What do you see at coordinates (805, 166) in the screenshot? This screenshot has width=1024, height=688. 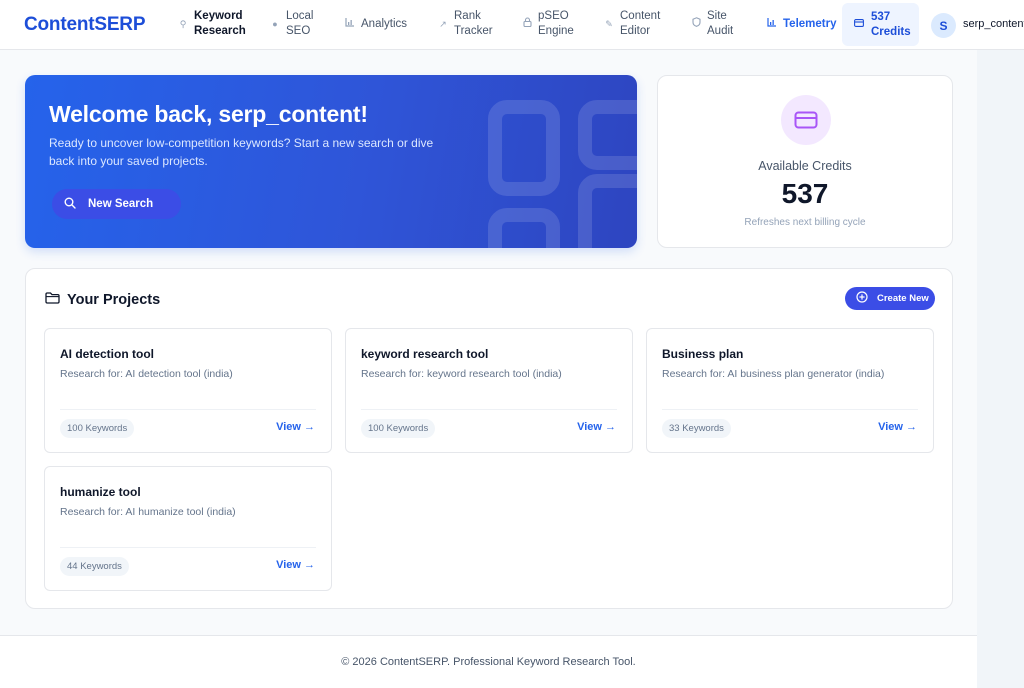 I see `credits-label: Available Credits` at bounding box center [805, 166].